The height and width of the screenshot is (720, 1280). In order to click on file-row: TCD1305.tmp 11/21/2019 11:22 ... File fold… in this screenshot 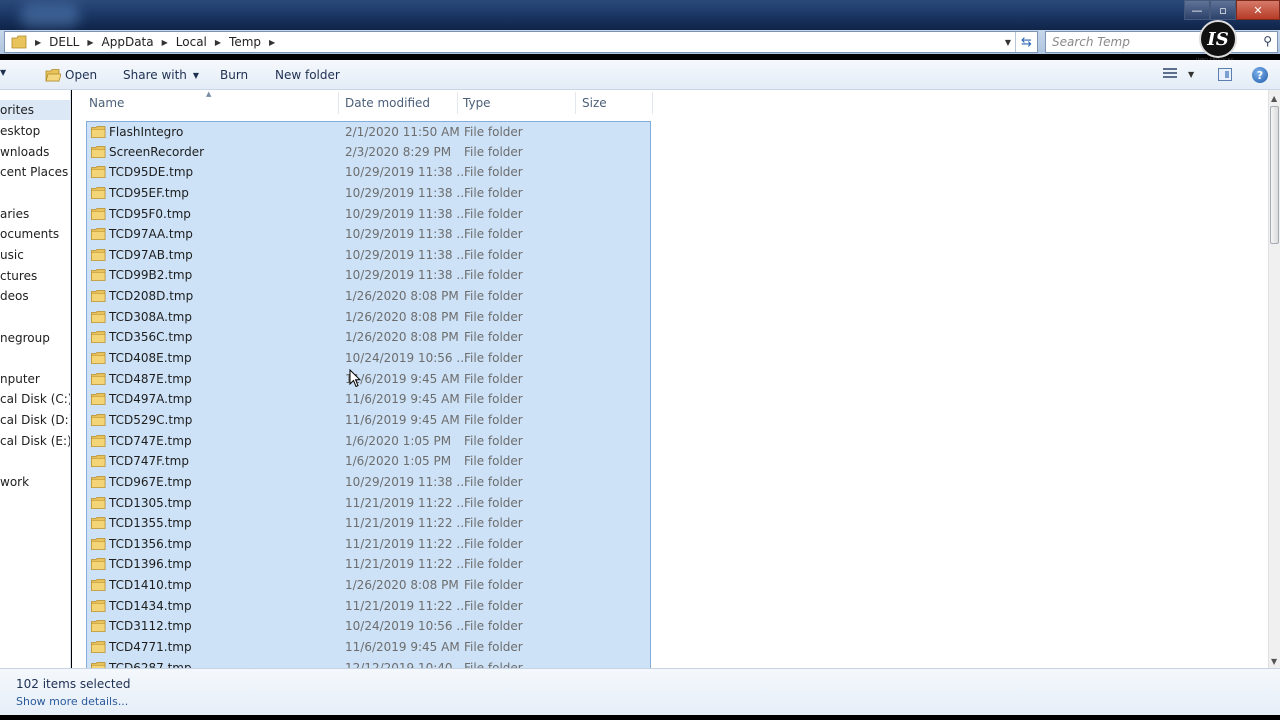, I will do `click(368, 503)`.